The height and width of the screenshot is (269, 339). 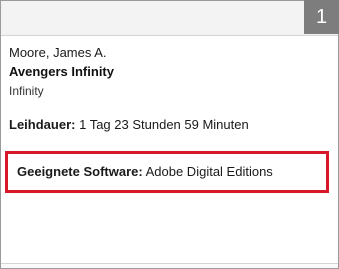 I want to click on loan-duration-value: 1 Tag 23 Stunden 59 Minuten, so click(x=164, y=124).